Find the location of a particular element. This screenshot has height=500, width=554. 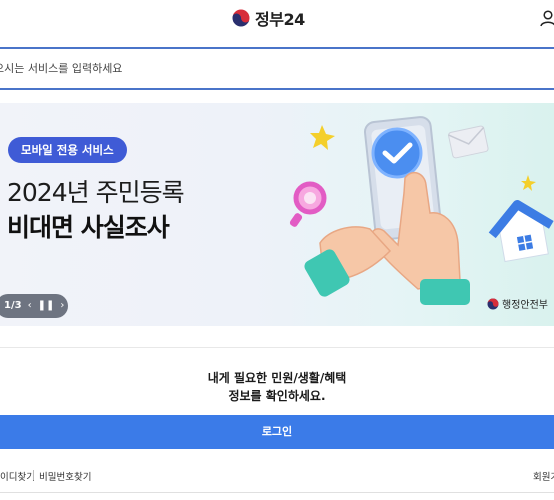

find-password-link: 비밀번호찾기 is located at coordinates (65, 476).